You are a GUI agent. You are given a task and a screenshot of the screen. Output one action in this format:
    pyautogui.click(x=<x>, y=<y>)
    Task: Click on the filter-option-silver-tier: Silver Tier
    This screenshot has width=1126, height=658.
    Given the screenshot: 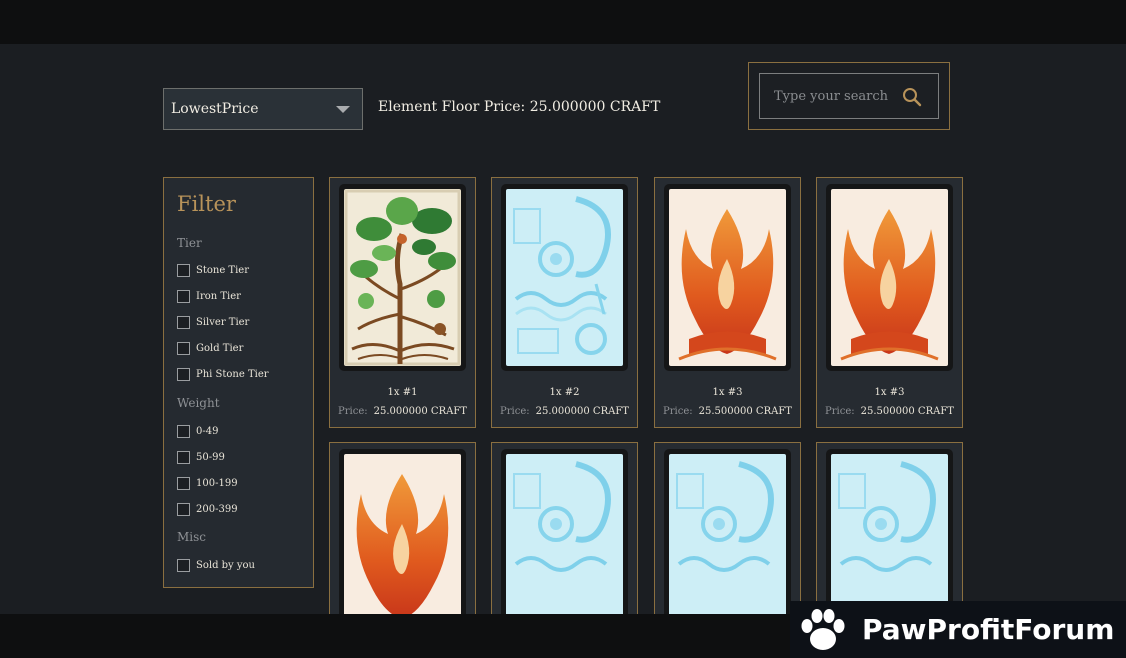 What is the action you would take?
    pyautogui.click(x=213, y=322)
    